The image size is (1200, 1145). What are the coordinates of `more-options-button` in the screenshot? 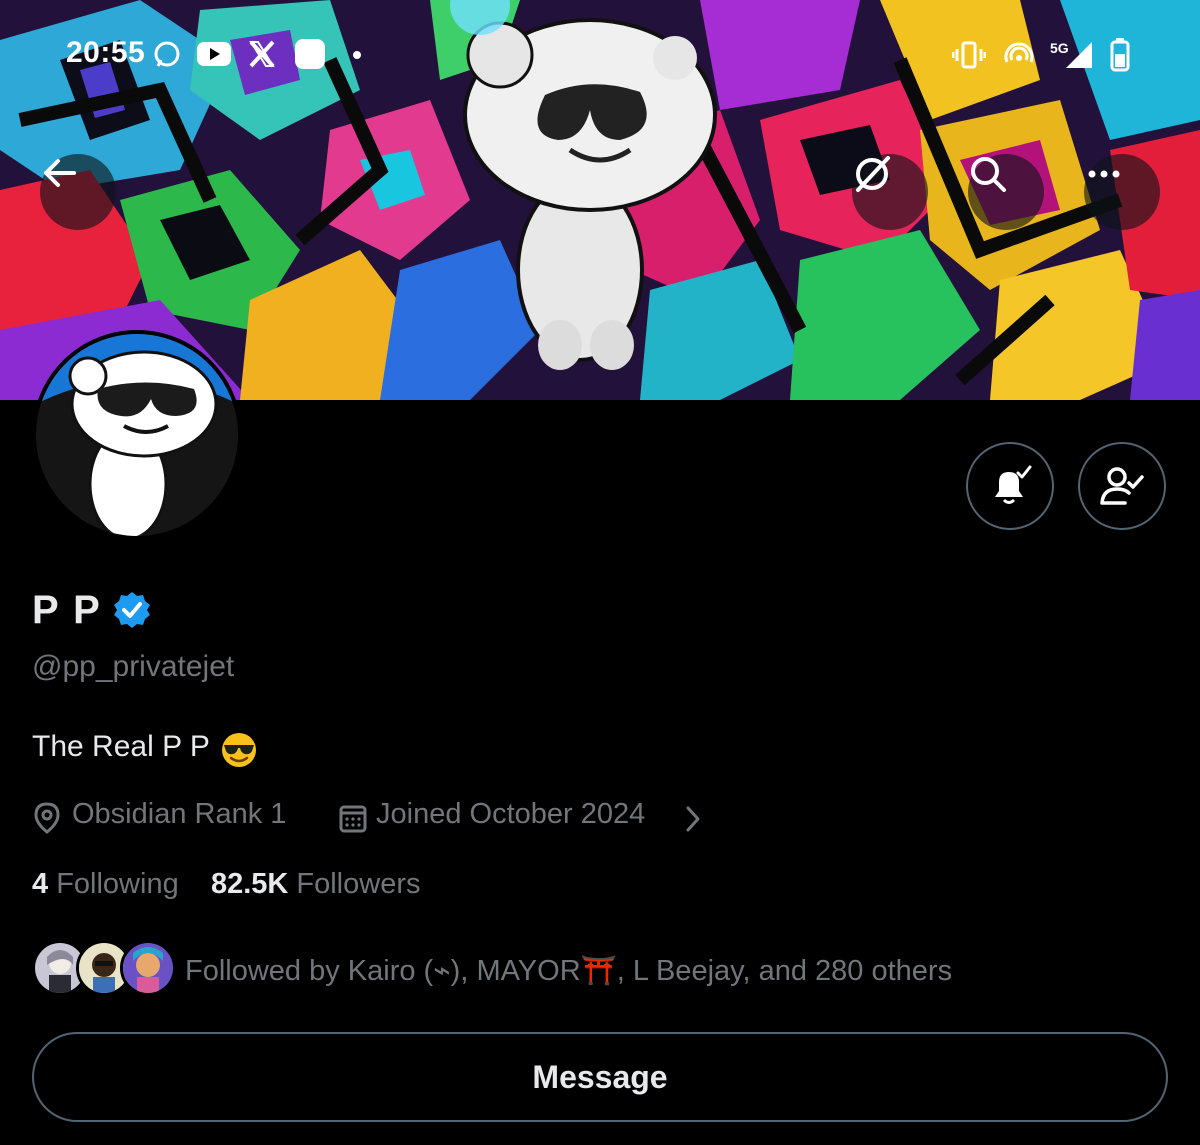 It's located at (1122, 192).